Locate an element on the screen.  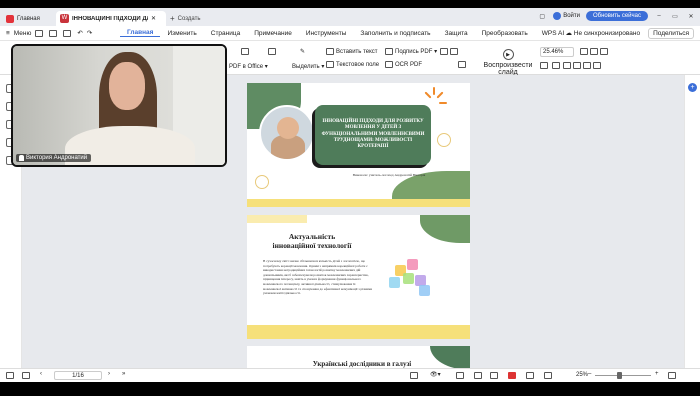
ocr-button: OCR PDF is located at coordinates (403, 64).